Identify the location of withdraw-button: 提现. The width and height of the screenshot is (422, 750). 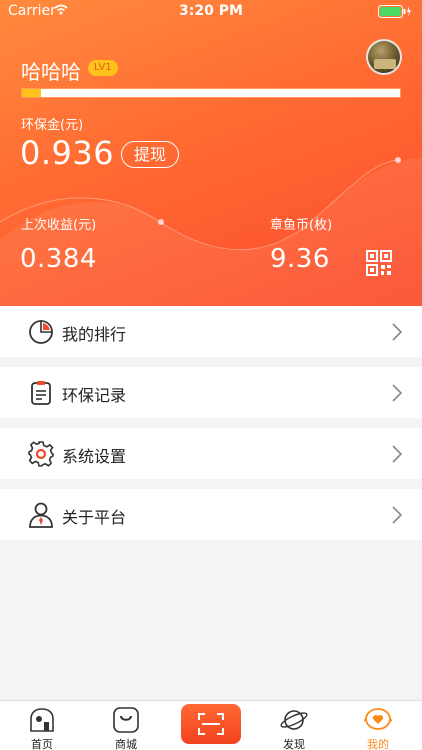
(150, 154).